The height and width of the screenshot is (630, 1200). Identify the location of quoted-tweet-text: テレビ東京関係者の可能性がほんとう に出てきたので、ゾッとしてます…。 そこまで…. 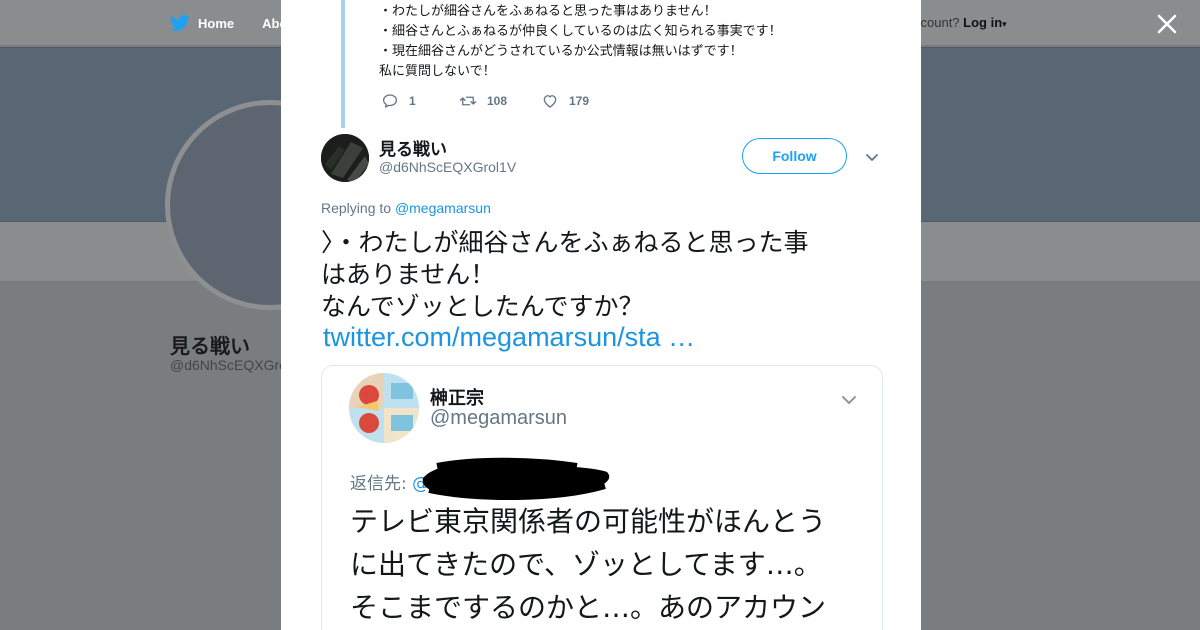
(610, 564).